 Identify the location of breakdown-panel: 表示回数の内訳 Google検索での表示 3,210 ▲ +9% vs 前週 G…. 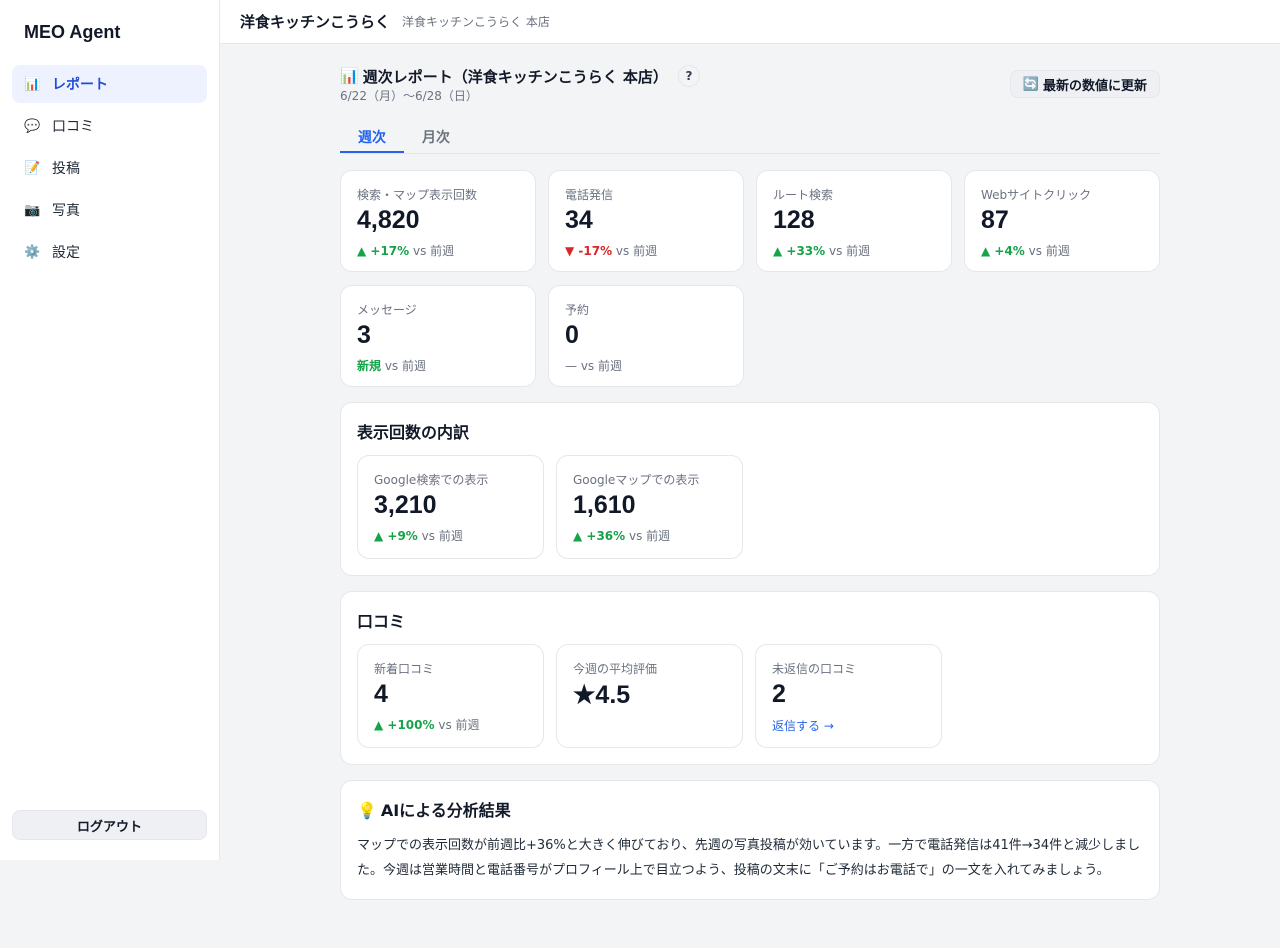
(750, 489).